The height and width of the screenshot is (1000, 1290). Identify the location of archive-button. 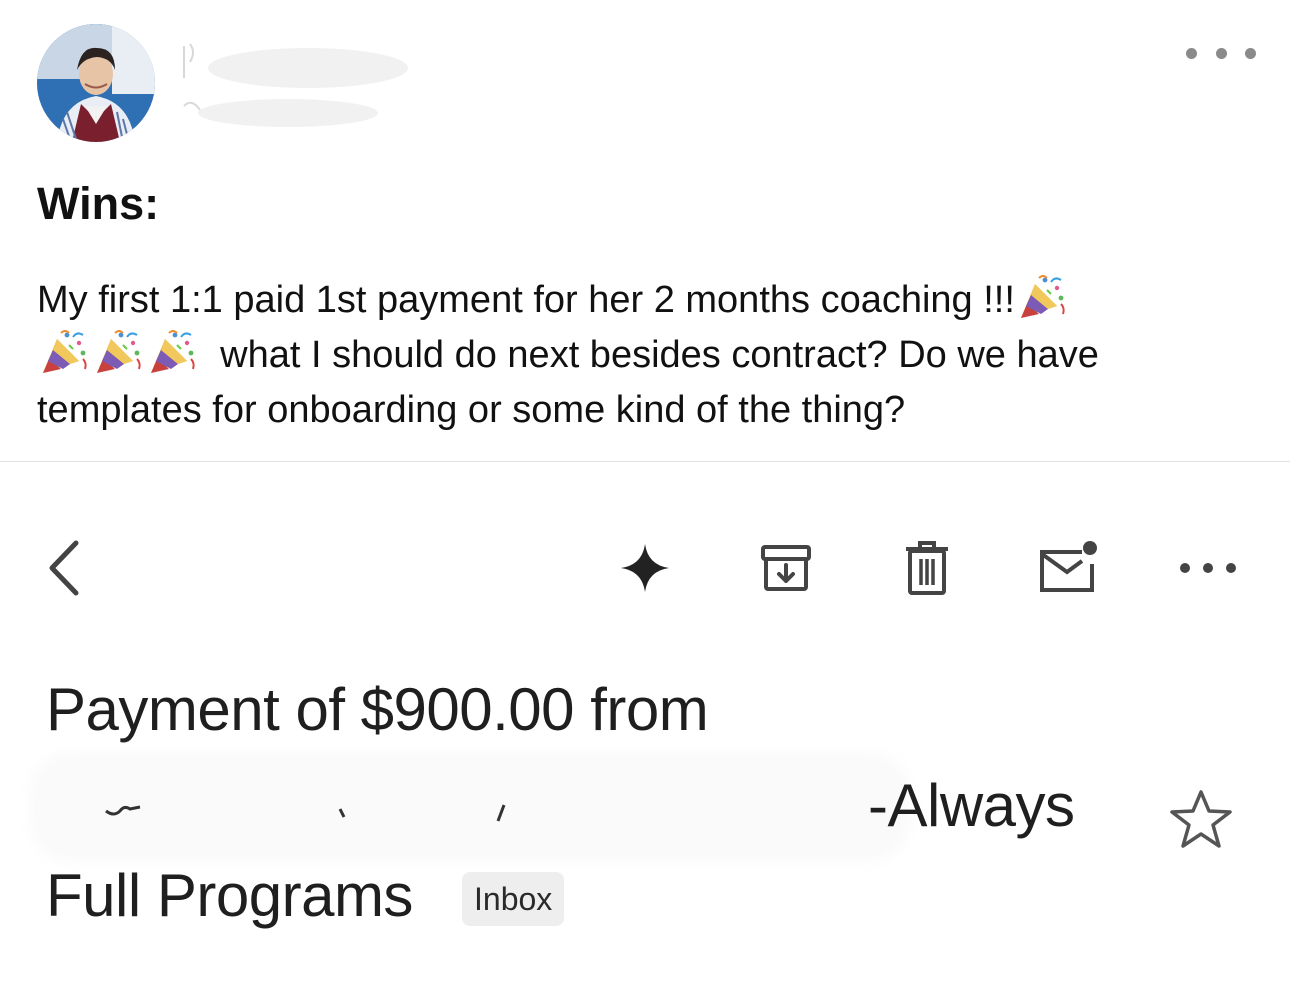
(786, 568).